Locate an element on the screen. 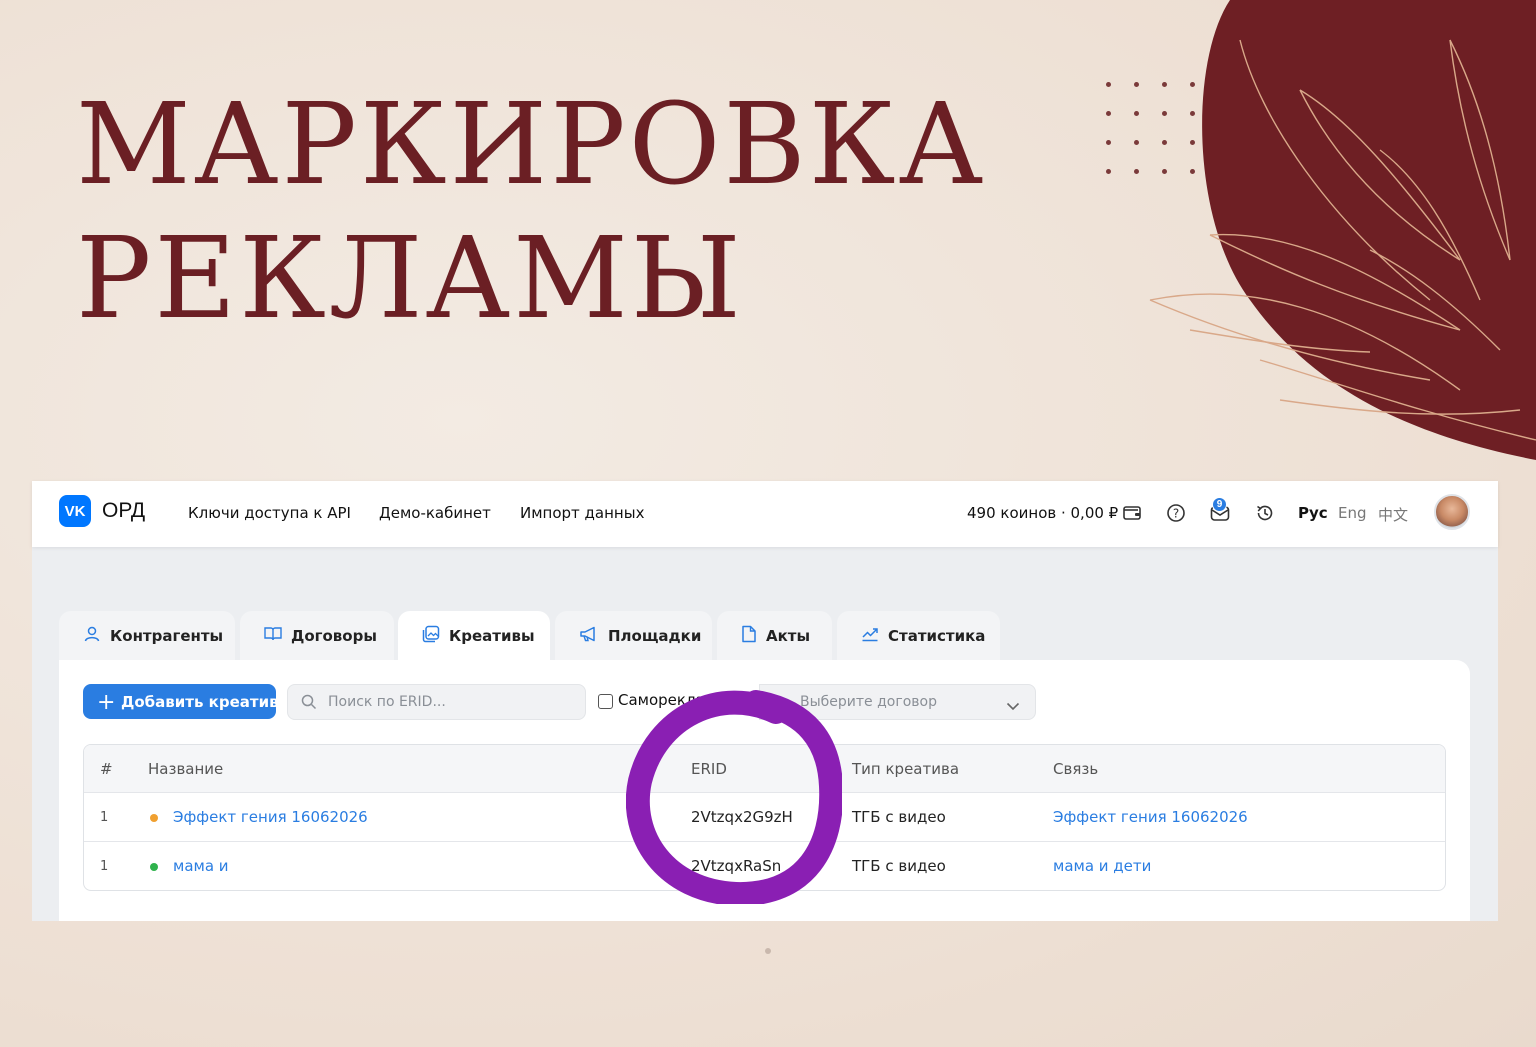  highlight-circle is located at coordinates (734, 797).